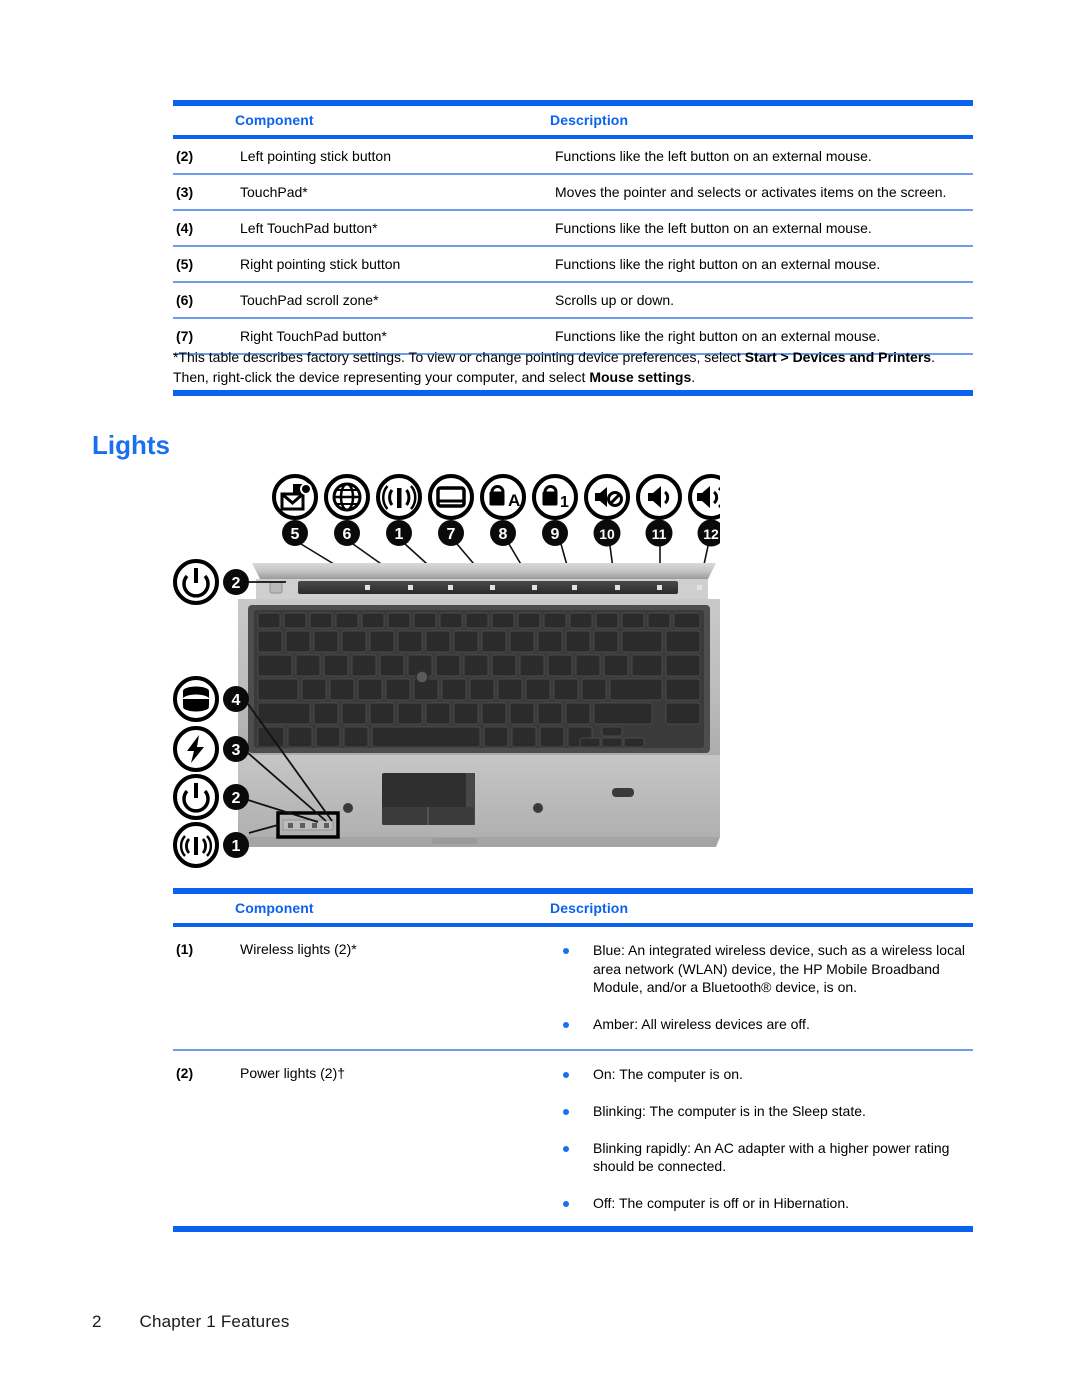 Image resolution: width=1080 pixels, height=1397 pixels. What do you see at coordinates (933, 357) in the screenshot?
I see `footnote-text-b: .` at bounding box center [933, 357].